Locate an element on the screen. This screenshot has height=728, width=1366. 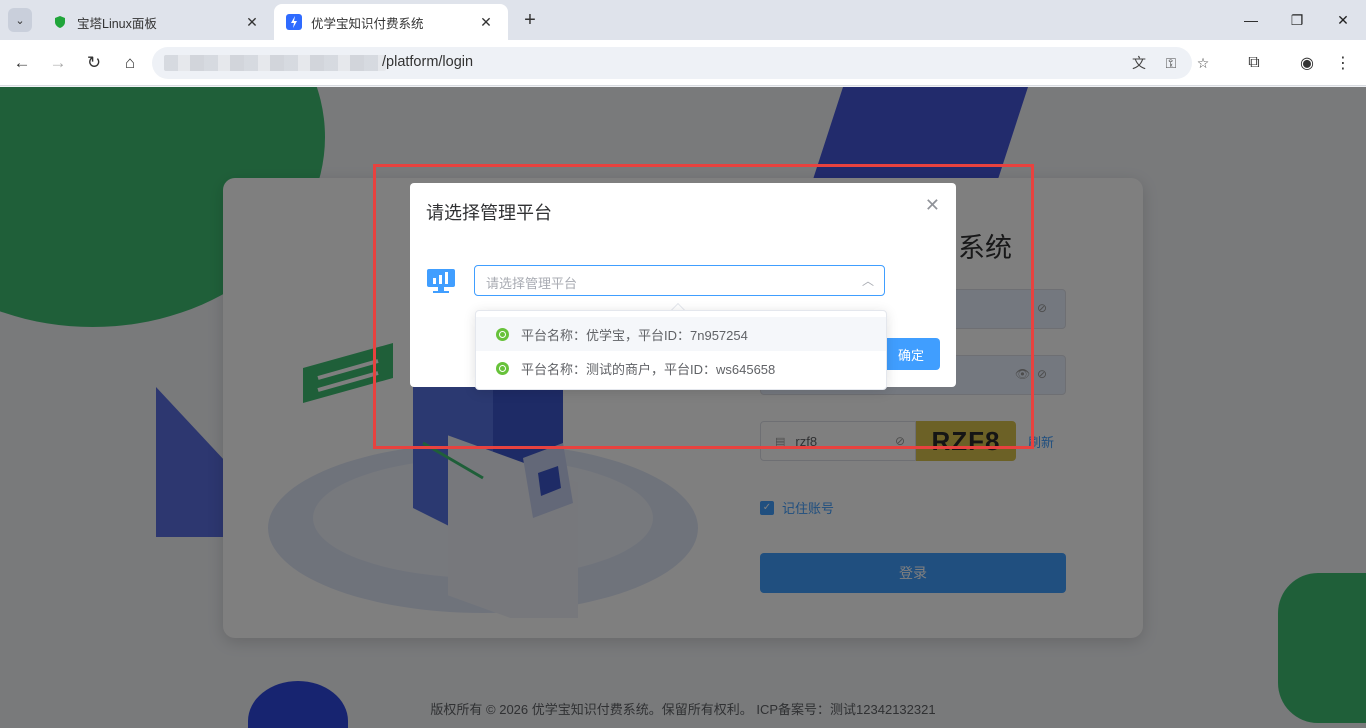
minimize-button: — is located at coordinates (1251, 20).